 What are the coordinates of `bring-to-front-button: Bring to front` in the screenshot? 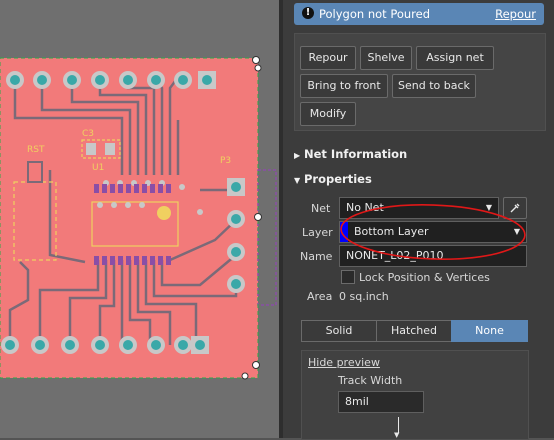 It's located at (344, 86).